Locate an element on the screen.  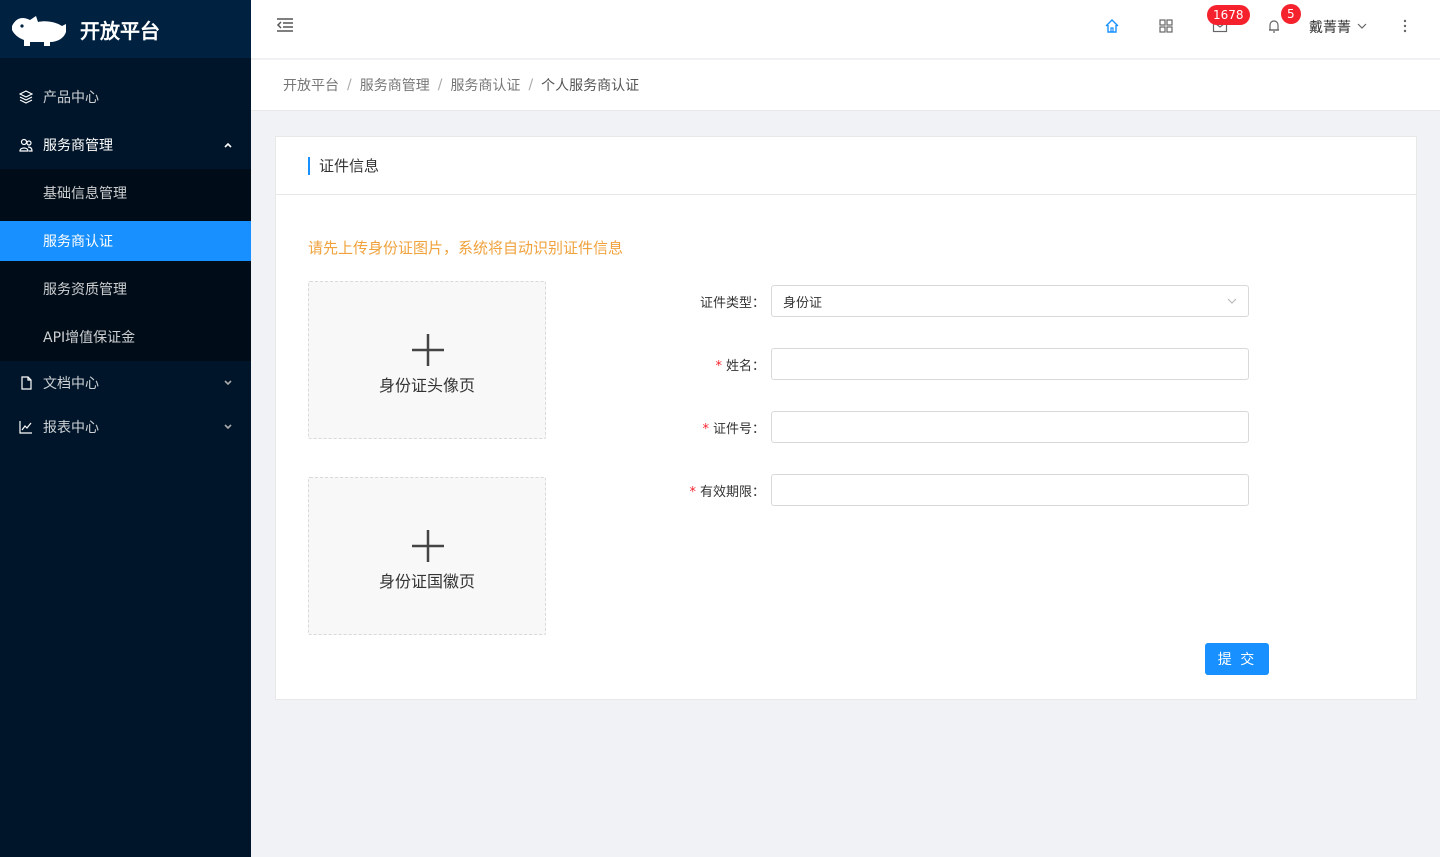
sidebar-item-basic-info: 基础信息管理 is located at coordinates (125, 193).